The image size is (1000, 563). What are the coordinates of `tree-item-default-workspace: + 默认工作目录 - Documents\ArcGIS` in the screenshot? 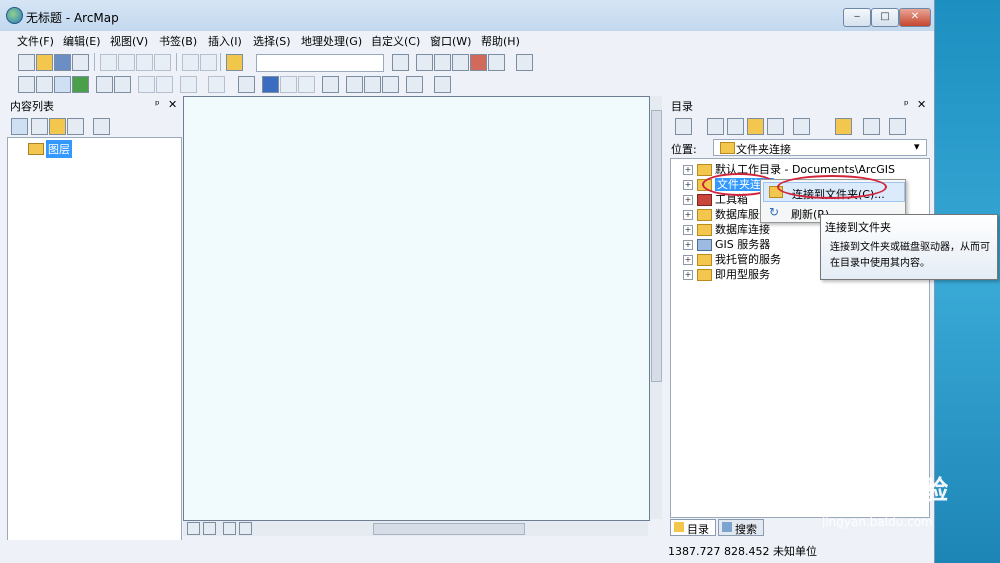 It's located at (789, 168).